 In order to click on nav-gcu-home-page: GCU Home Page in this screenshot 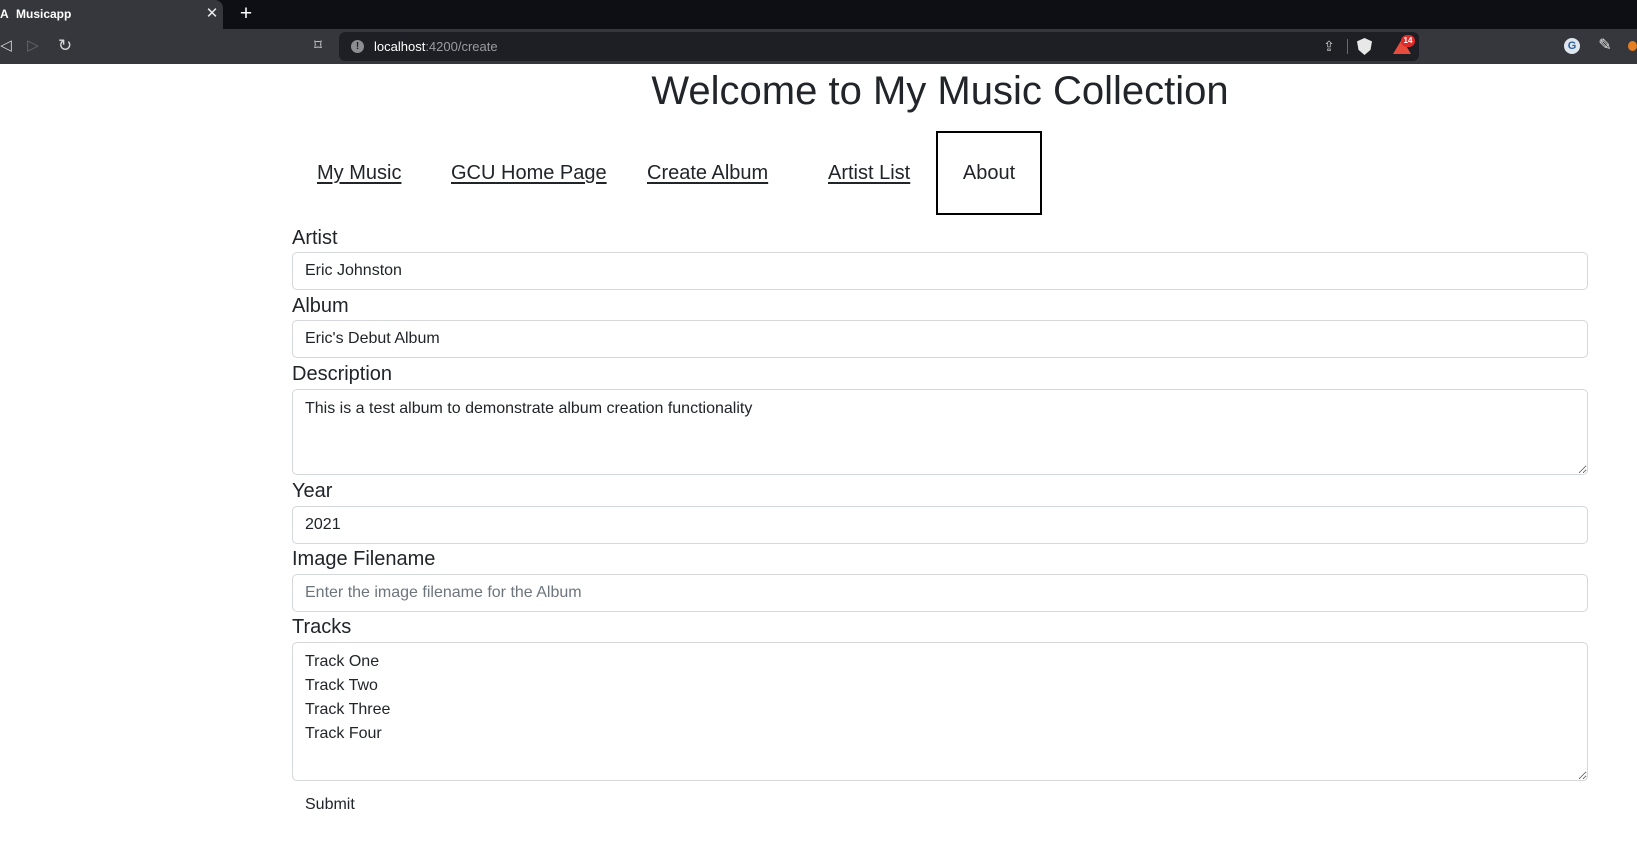, I will do `click(529, 173)`.